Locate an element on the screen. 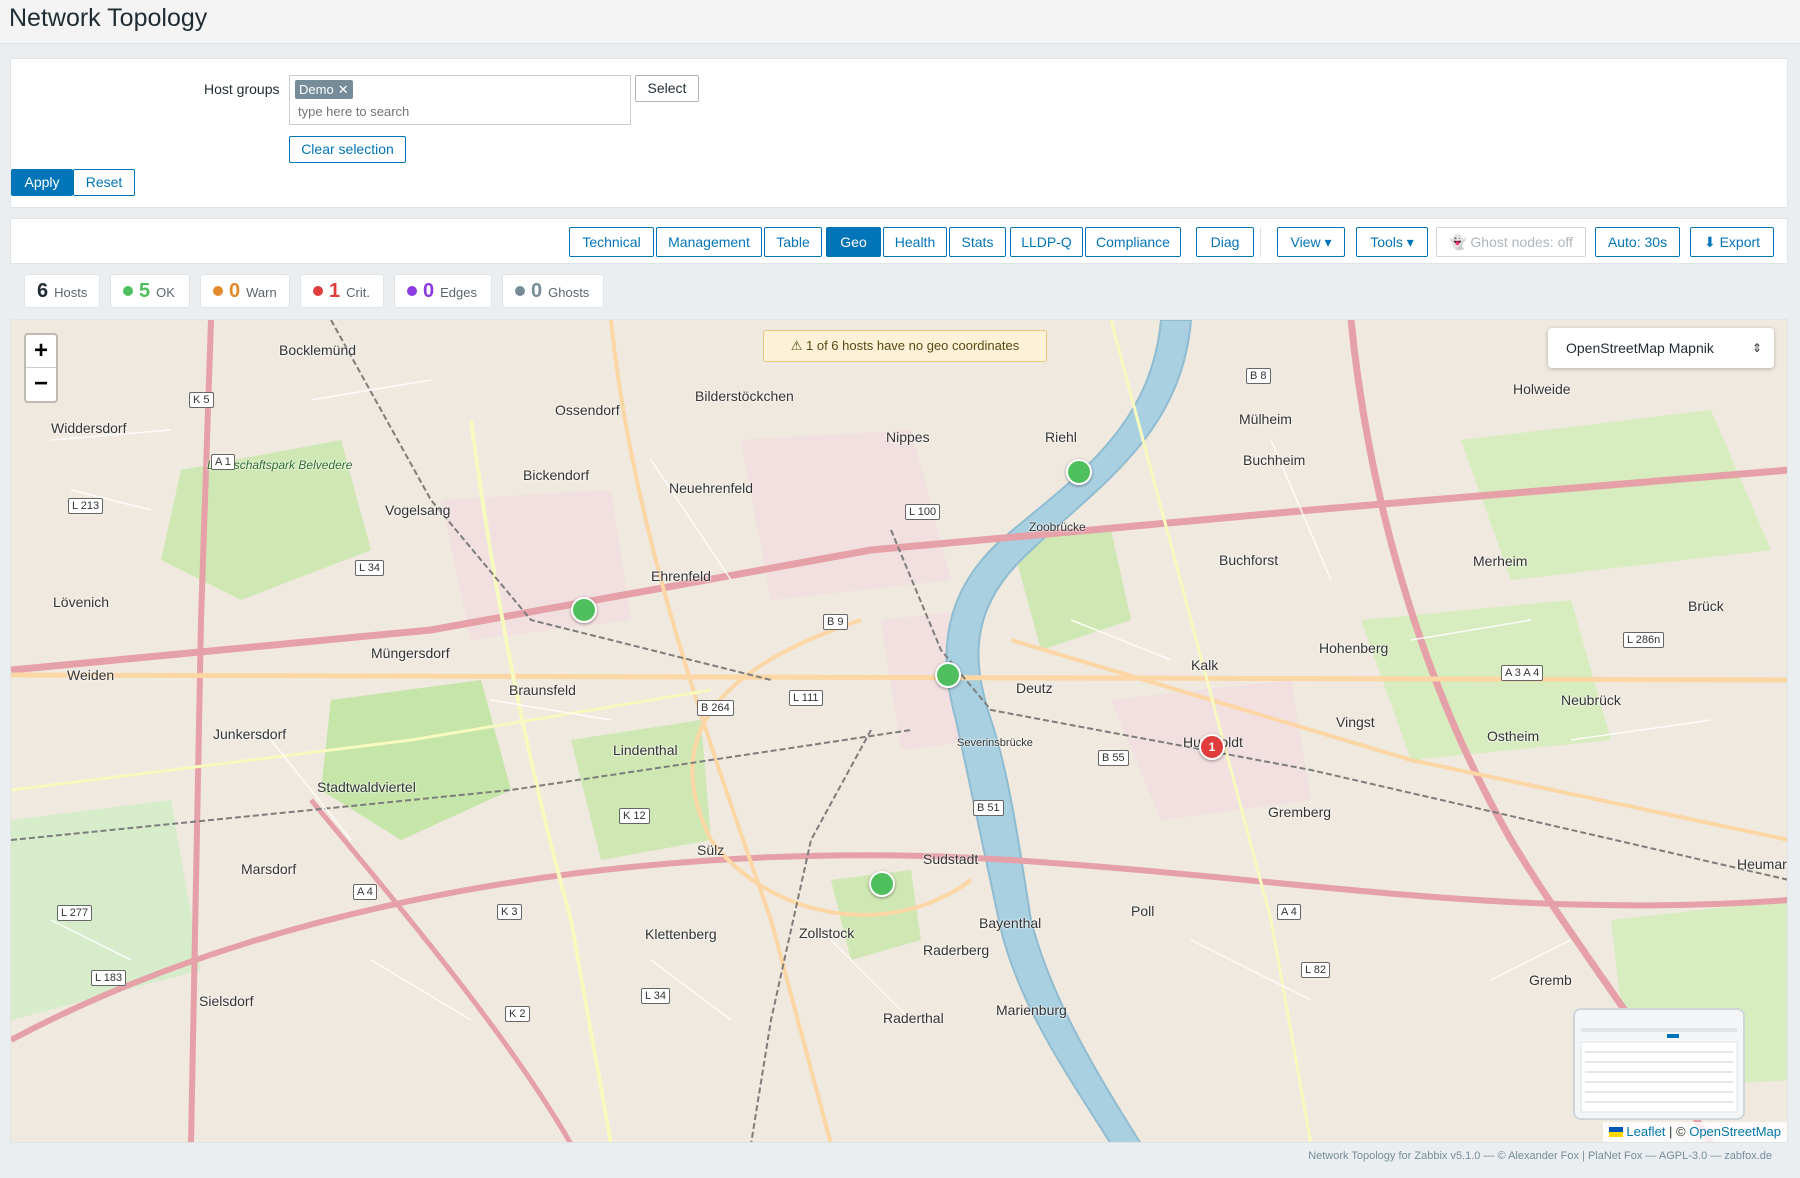 Image resolution: width=1800 pixels, height=1178 pixels. place-label: Sielsdorf is located at coordinates (226, 1001).